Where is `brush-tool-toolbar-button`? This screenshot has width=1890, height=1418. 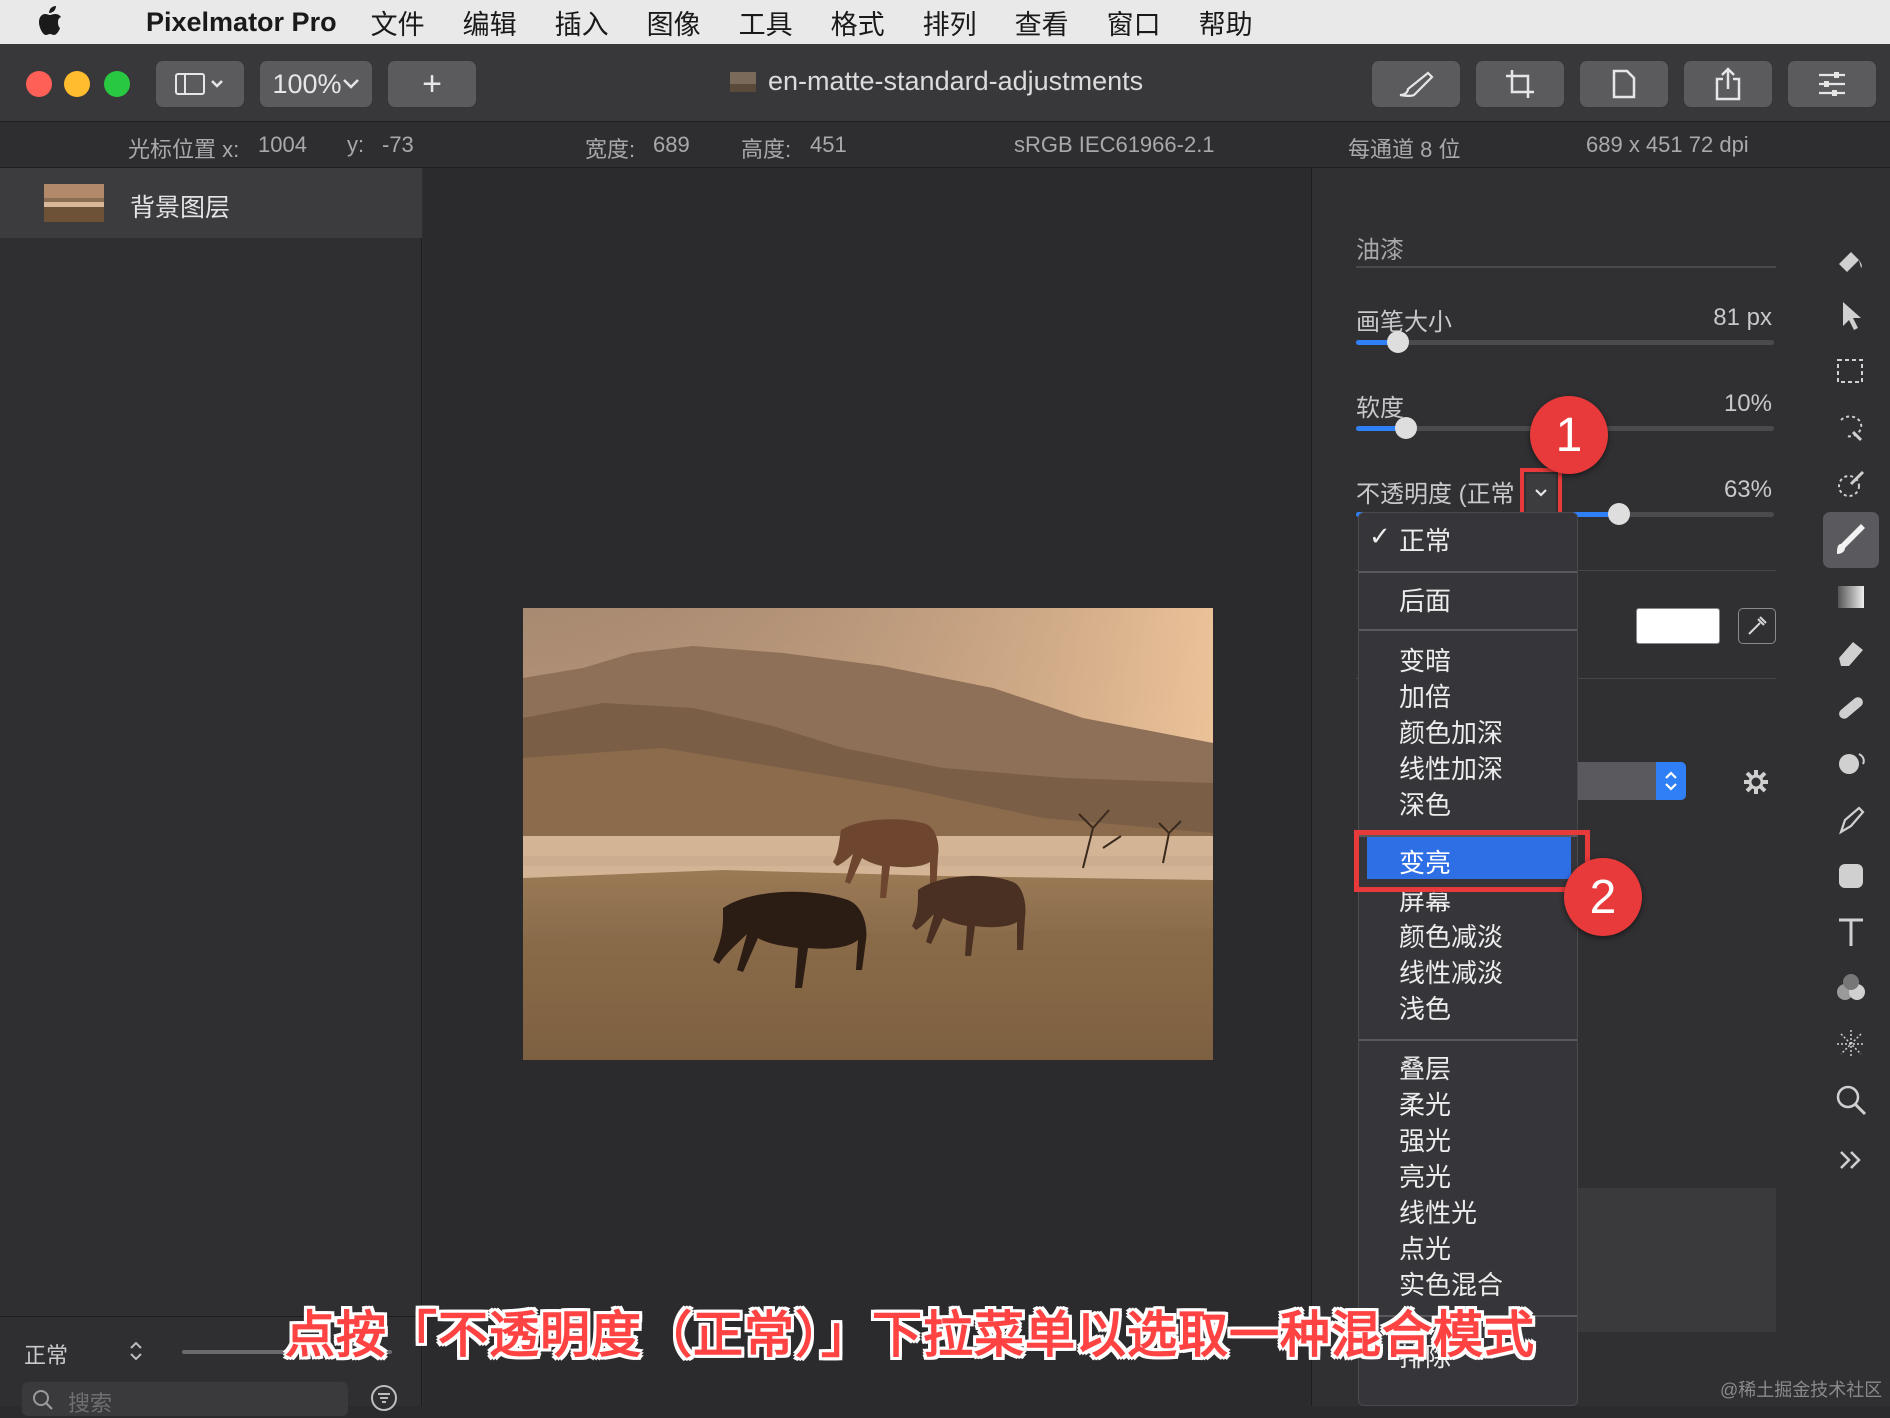 brush-tool-toolbar-button is located at coordinates (1416, 84).